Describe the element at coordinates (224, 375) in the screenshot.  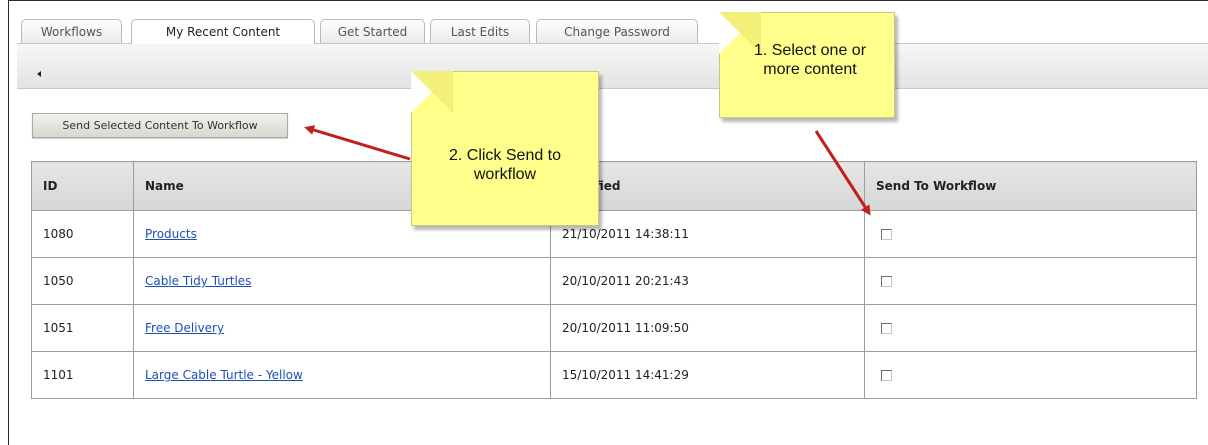
I see `content-link: Large Cable Turtle - Yellow` at that location.